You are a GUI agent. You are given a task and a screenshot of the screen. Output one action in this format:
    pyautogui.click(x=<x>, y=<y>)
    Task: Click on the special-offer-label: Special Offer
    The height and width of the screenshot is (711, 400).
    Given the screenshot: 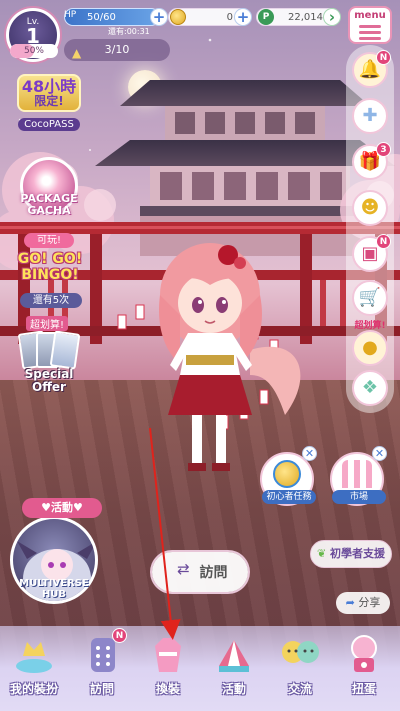 What is the action you would take?
    pyautogui.click(x=49, y=381)
    